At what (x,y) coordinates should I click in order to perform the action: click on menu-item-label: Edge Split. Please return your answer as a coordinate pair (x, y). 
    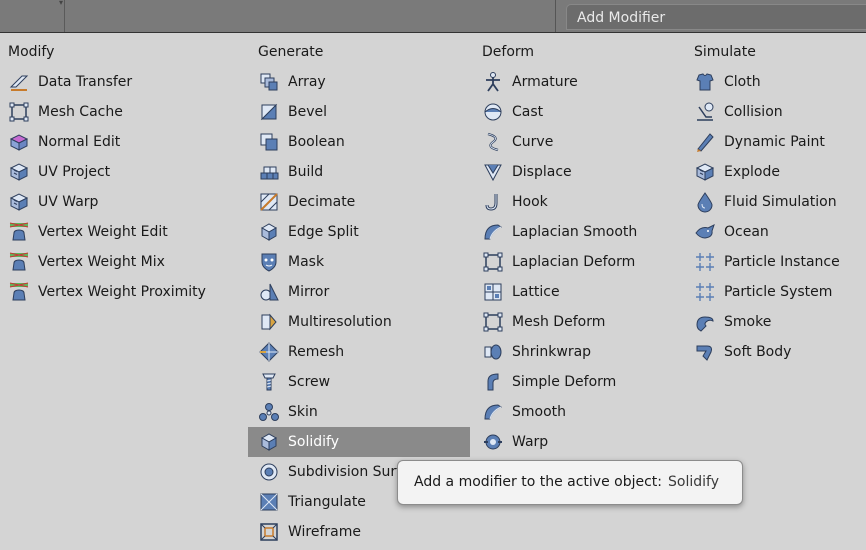
    Looking at the image, I should click on (323, 232).